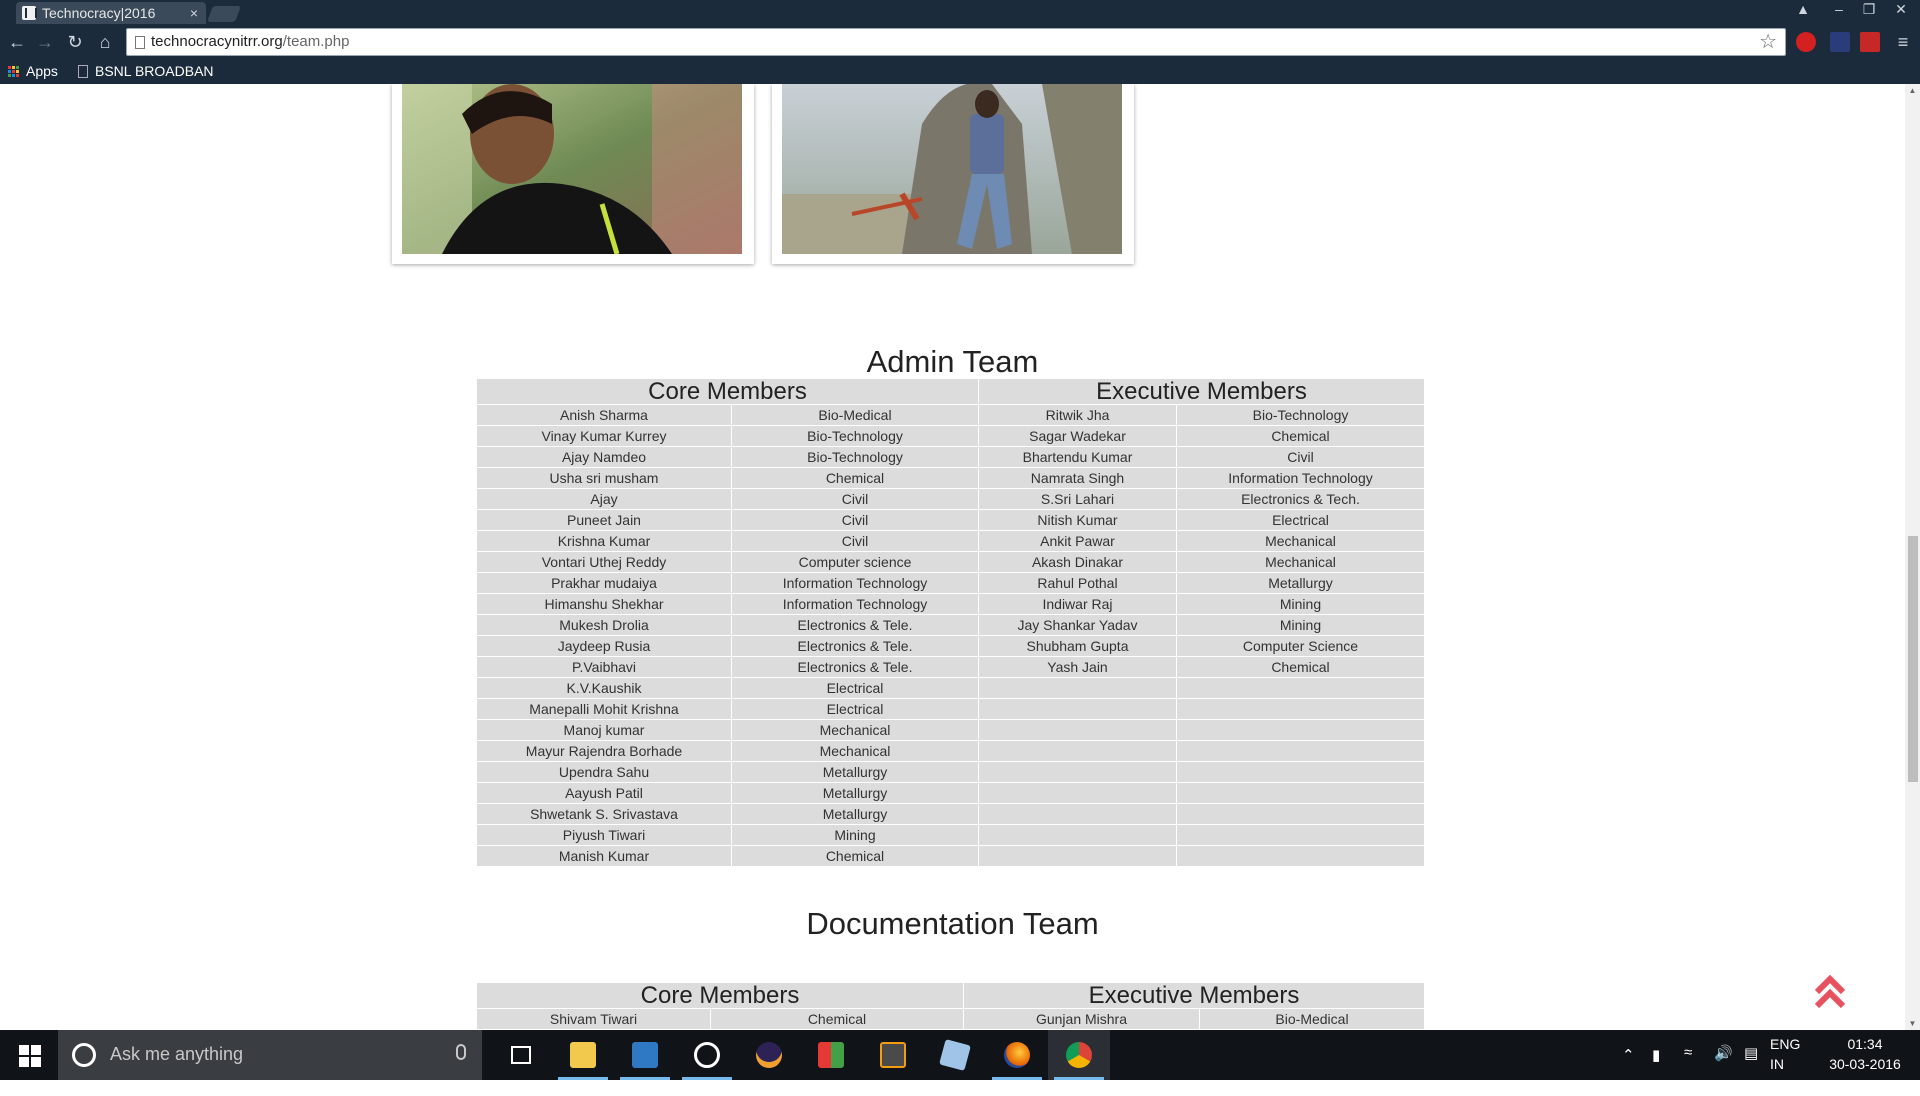 This screenshot has width=1920, height=1096. I want to click on member-name-cell: Vinay Kumar Kurrey, so click(604, 436).